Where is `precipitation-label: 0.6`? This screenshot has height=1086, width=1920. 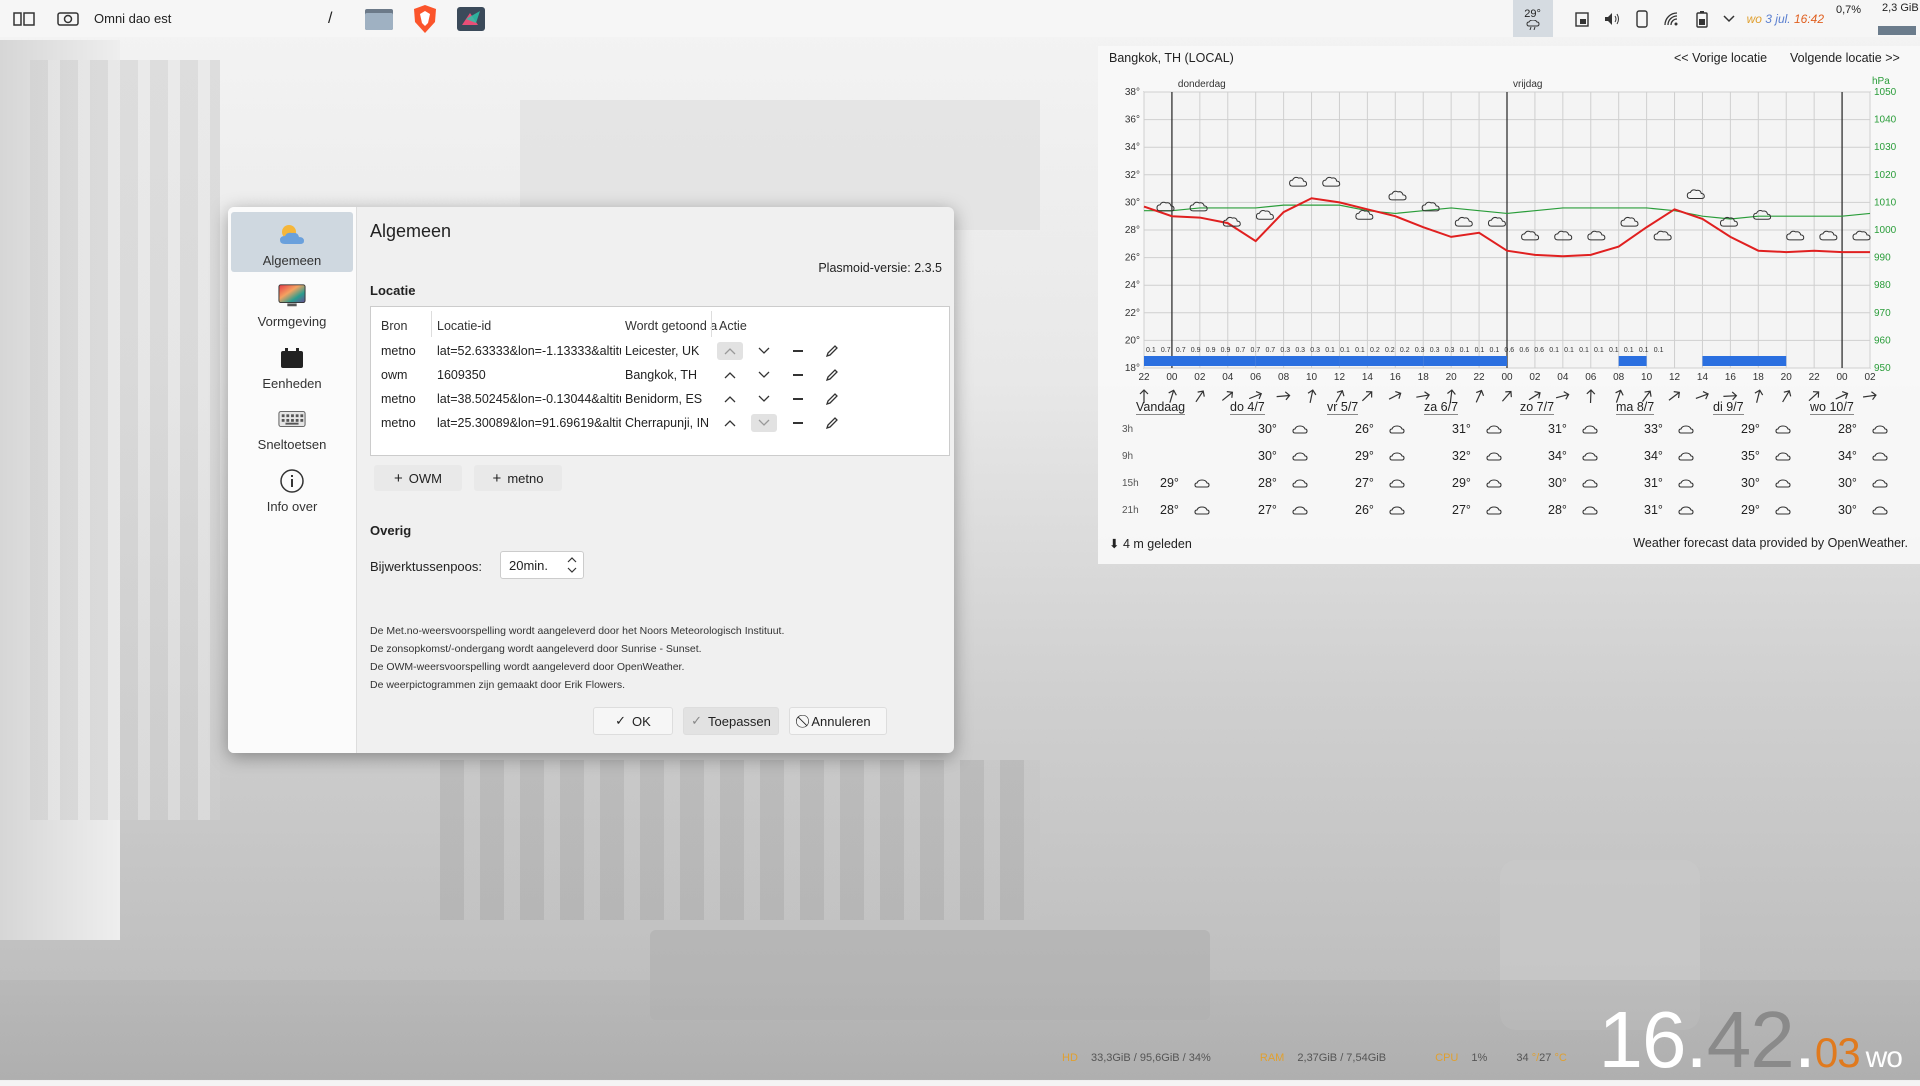
precipitation-label: 0.6 is located at coordinates (1509, 350).